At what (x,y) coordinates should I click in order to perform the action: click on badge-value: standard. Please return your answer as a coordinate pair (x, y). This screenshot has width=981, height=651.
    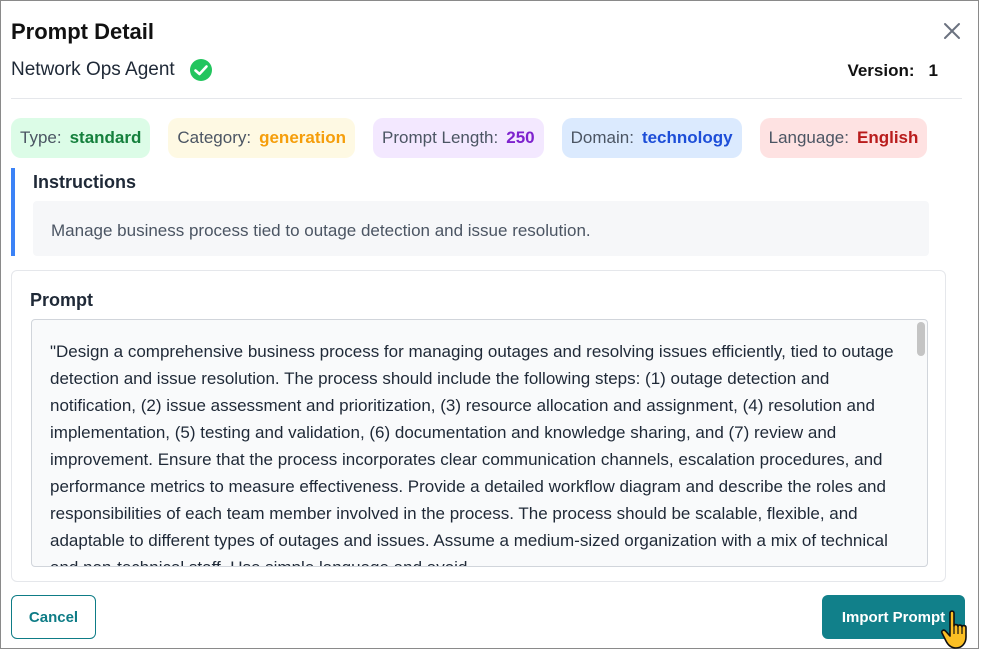
    Looking at the image, I should click on (105, 137).